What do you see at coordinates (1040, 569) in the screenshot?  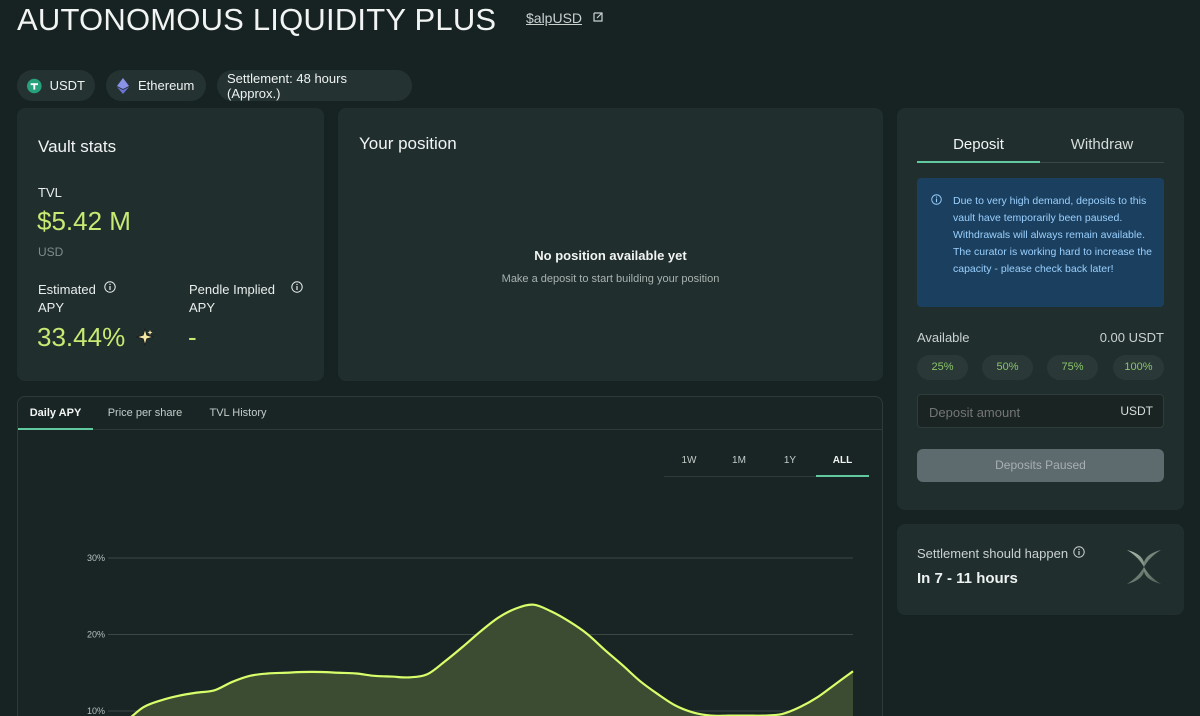 I see `settlement-card: Settlement should happen In 7 - 11 hours` at bounding box center [1040, 569].